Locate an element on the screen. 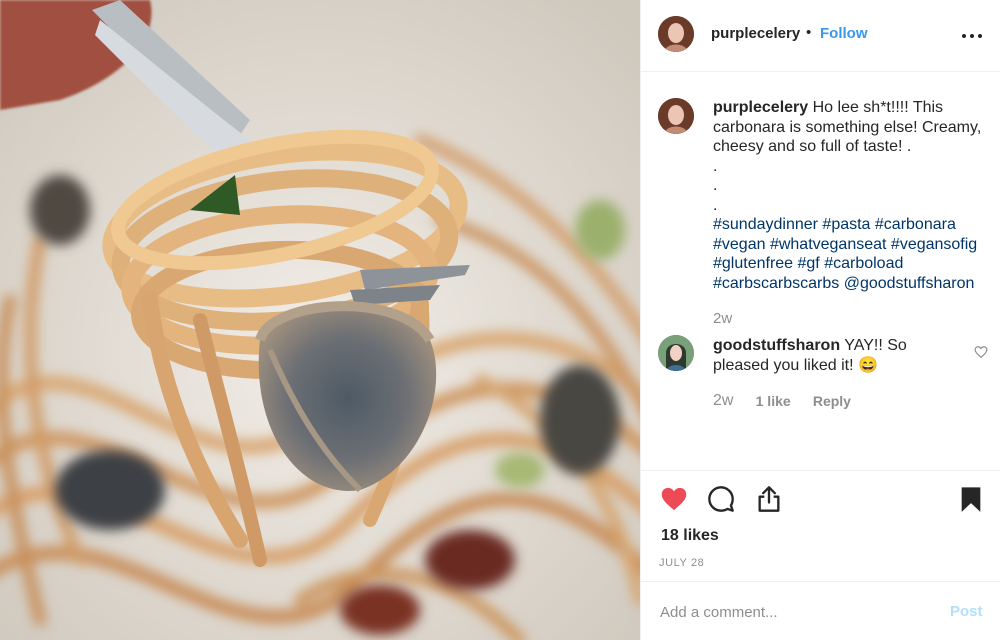  post-header: purplecelery • Follow is located at coordinates (820, 36).